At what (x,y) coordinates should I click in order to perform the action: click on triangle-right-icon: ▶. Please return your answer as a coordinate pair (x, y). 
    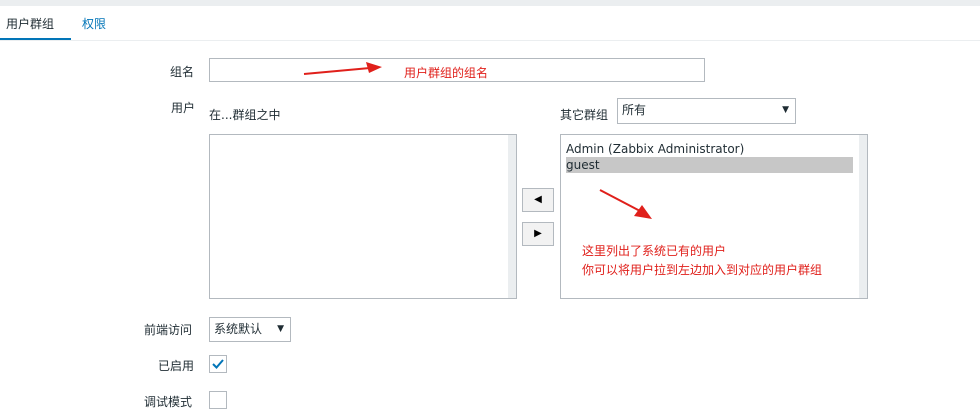
    Looking at the image, I should click on (538, 233).